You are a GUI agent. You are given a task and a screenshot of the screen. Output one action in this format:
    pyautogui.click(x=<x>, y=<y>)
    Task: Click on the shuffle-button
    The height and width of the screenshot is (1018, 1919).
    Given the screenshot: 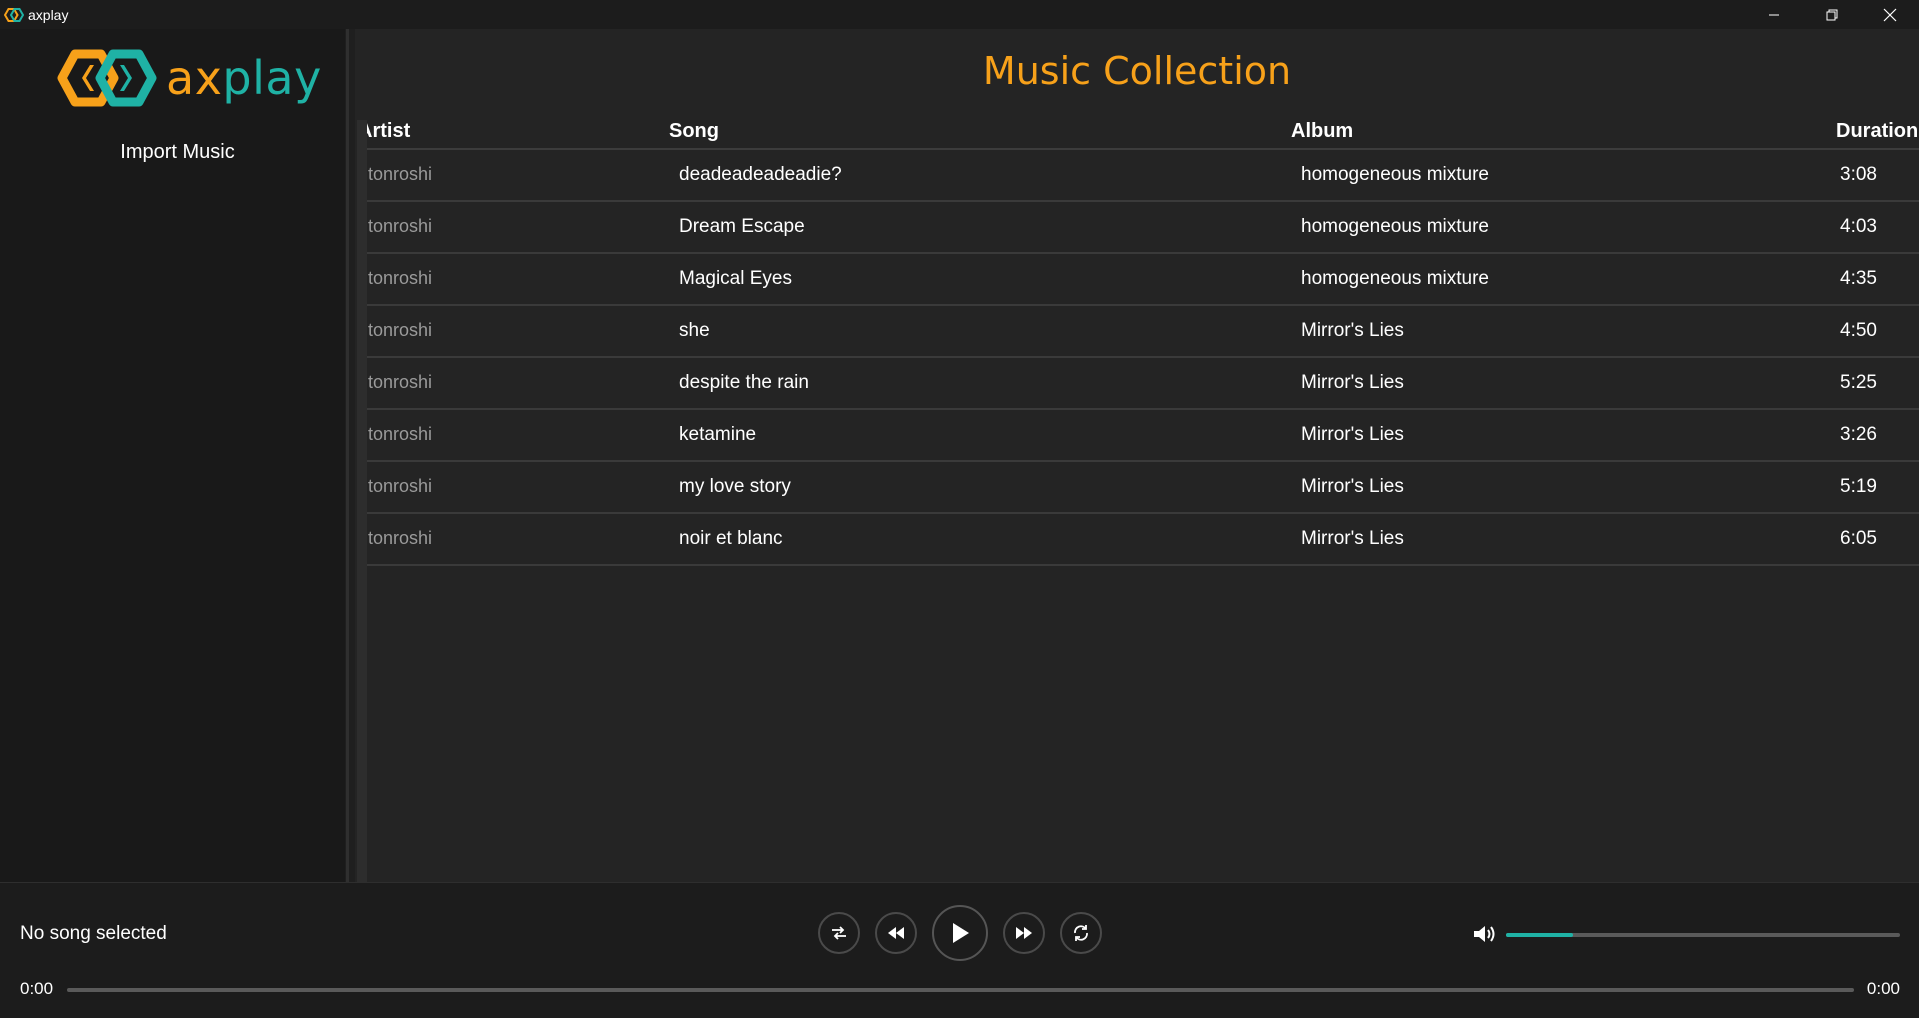 What is the action you would take?
    pyautogui.click(x=839, y=933)
    